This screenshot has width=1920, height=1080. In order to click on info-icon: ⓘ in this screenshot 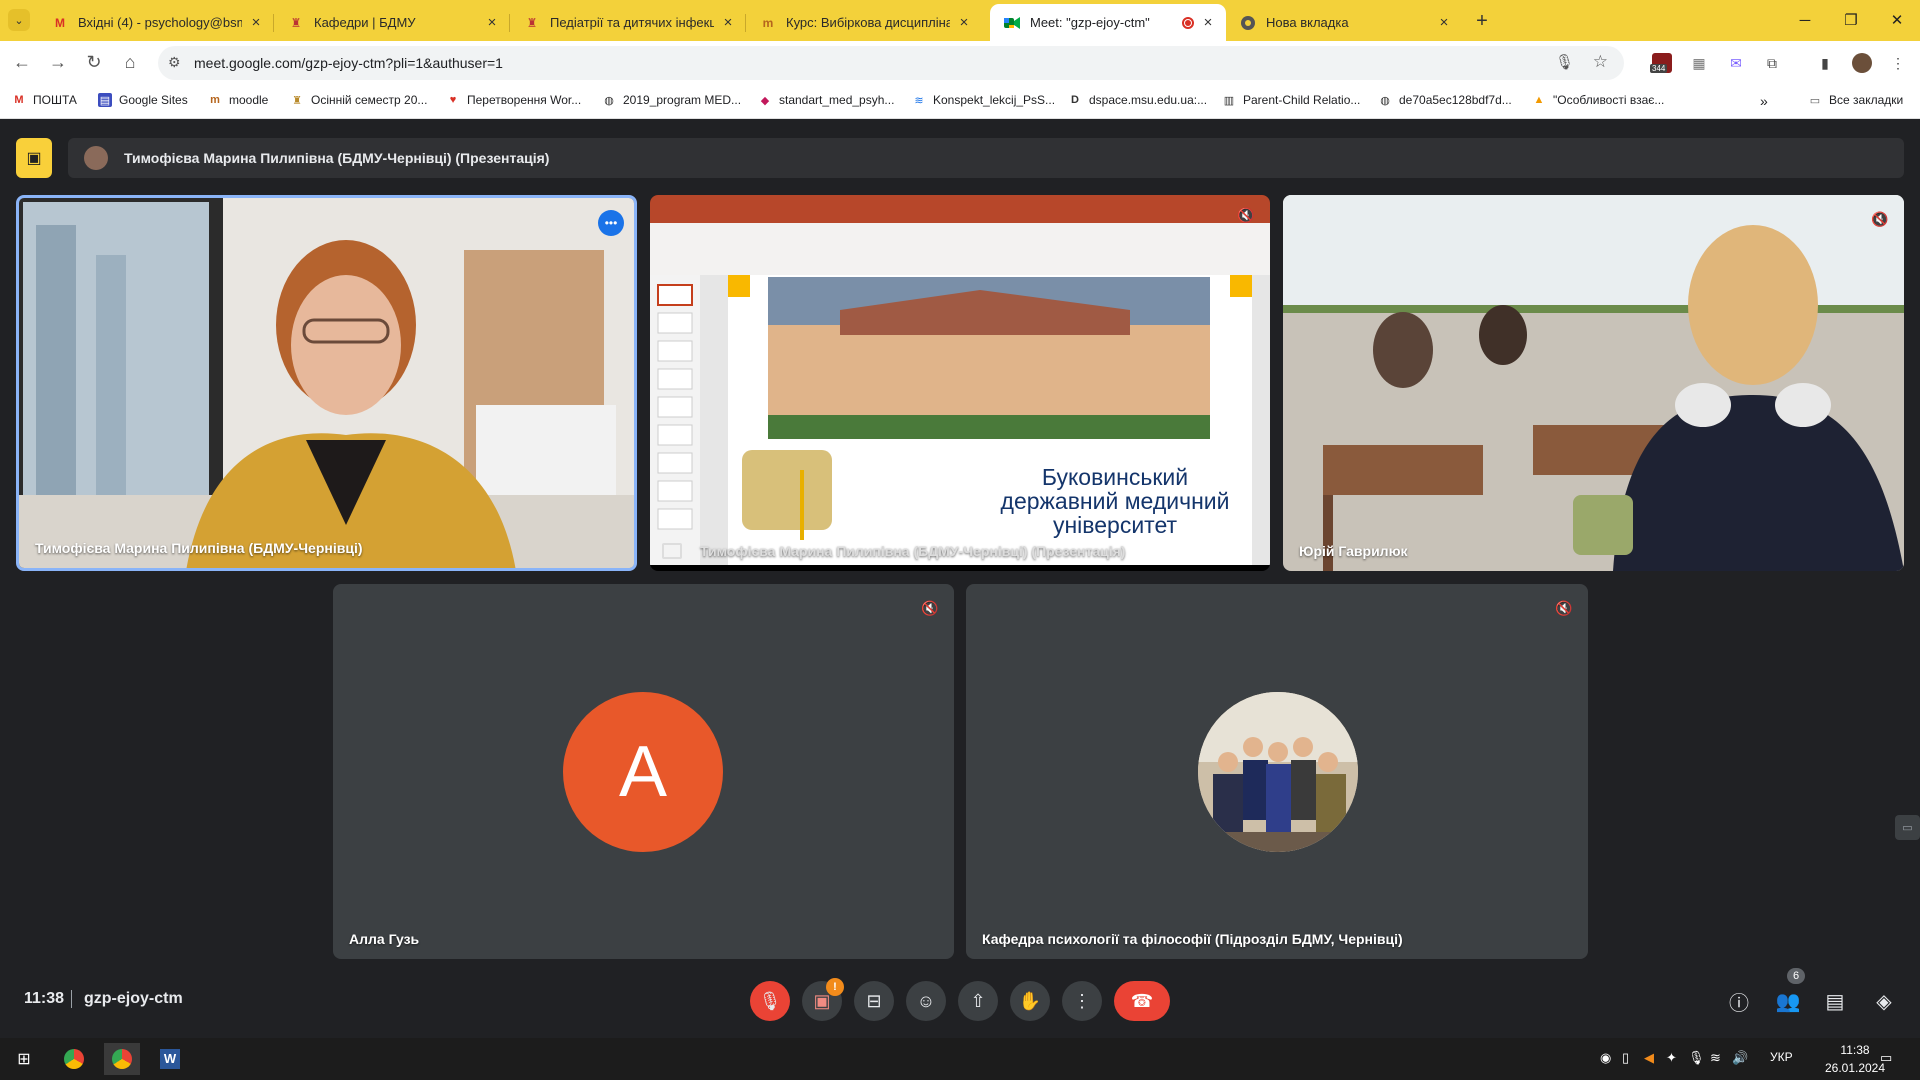, I will do `click(1739, 1003)`.